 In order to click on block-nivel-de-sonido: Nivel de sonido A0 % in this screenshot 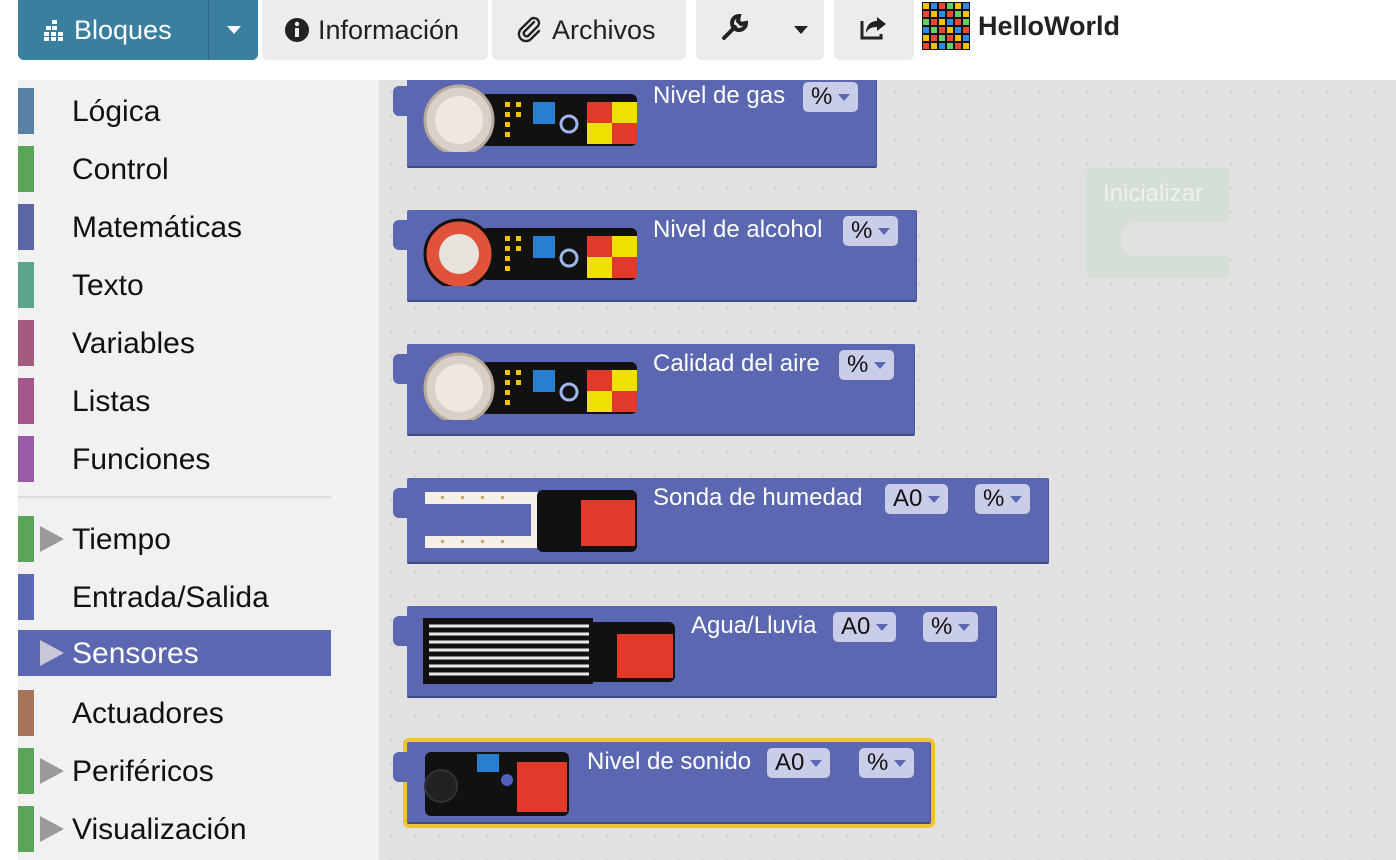, I will do `click(664, 783)`.